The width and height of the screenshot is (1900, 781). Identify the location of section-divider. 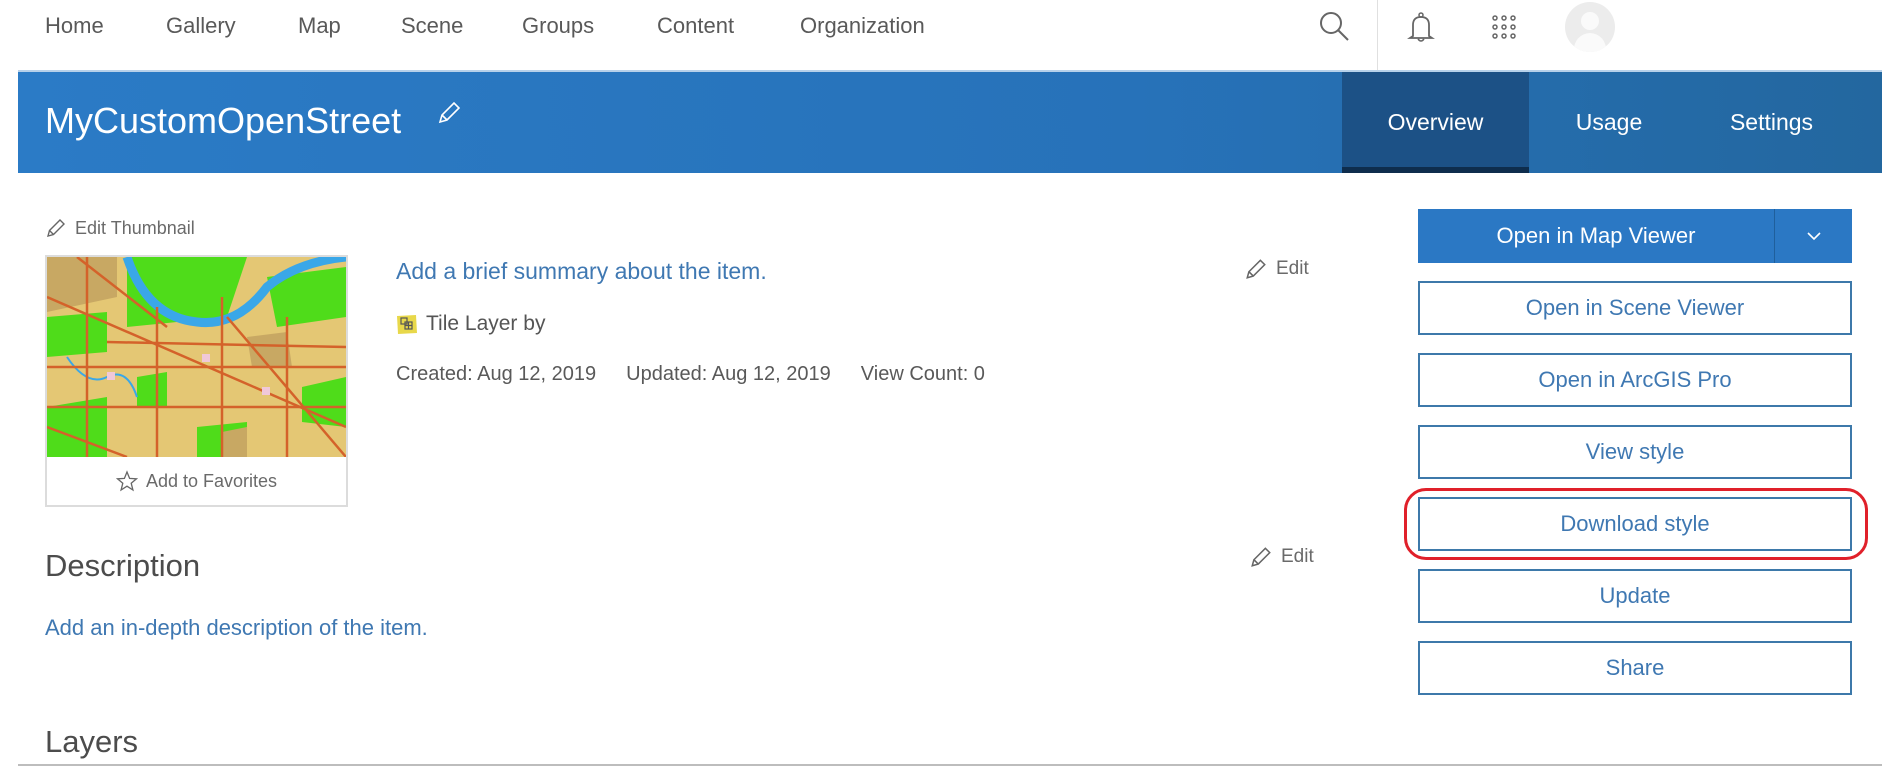
(950, 765).